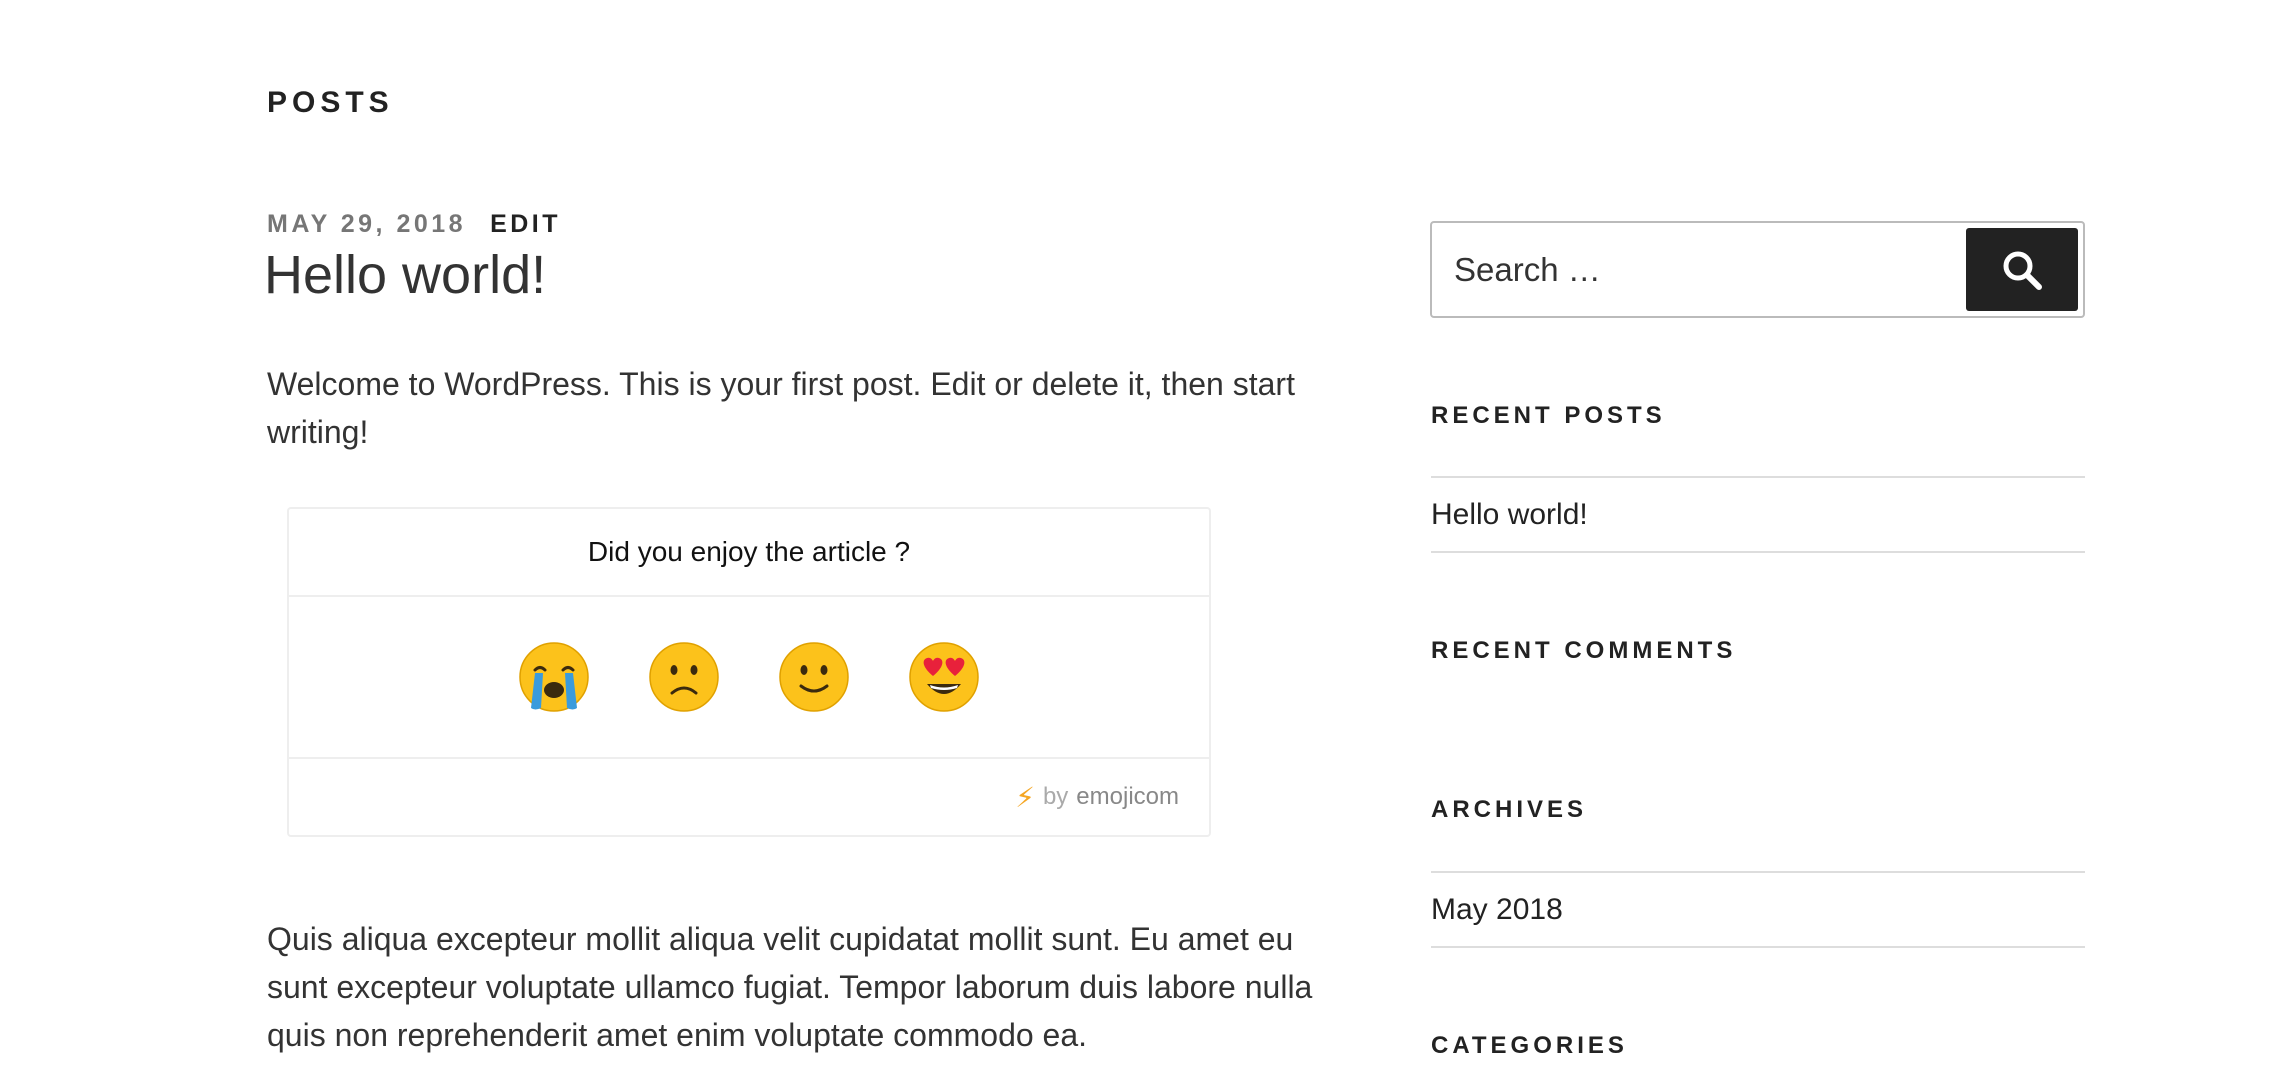 This screenshot has width=2276, height=1090. I want to click on post-title: Hello world!, so click(405, 275).